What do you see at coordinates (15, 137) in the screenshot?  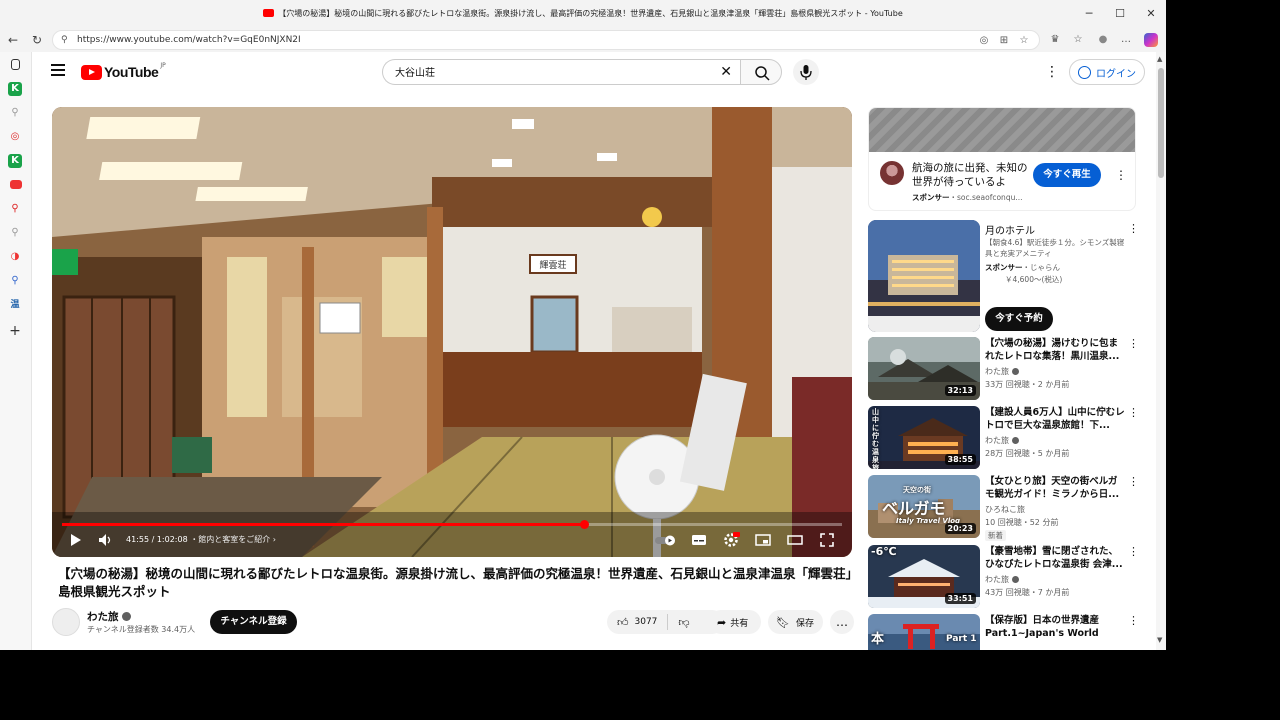 I see `opera-icon: ◎` at bounding box center [15, 137].